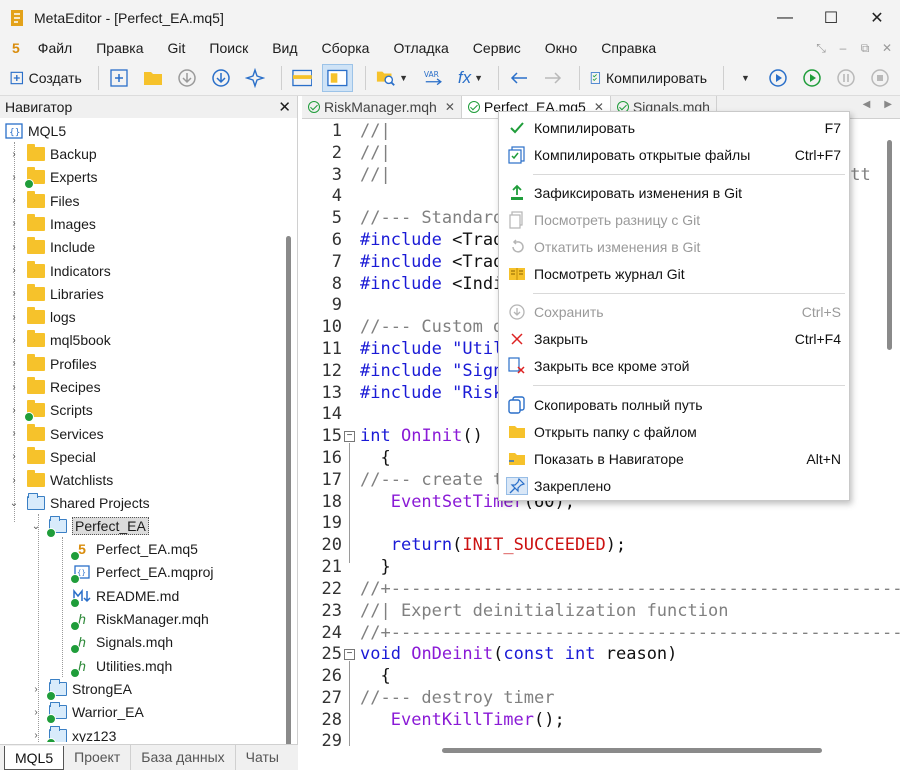  Describe the element at coordinates (89, 526) in the screenshot. I see `tree-item-perfect-ea: ⌄ Perfect_EA` at that location.